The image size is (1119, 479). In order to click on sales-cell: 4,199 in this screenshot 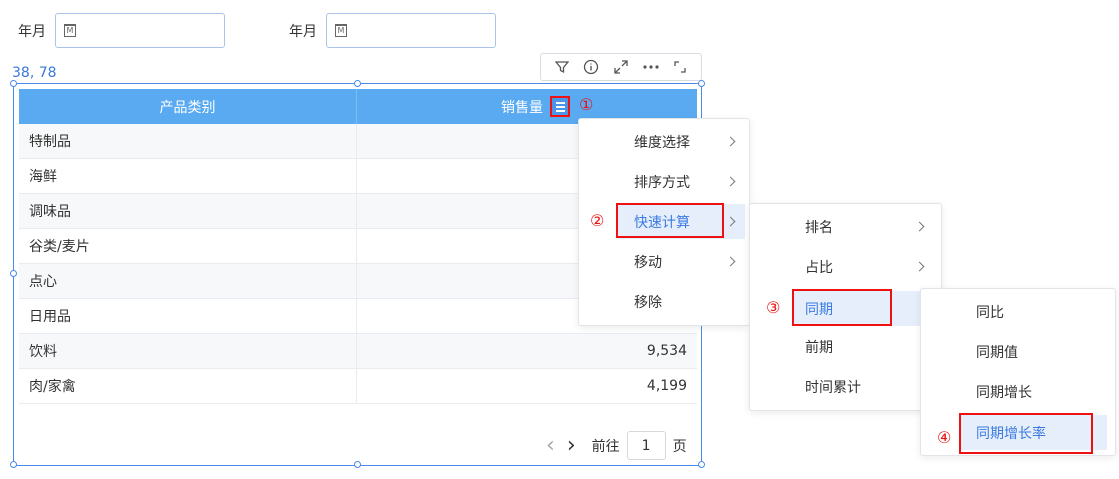, I will do `click(666, 386)`.